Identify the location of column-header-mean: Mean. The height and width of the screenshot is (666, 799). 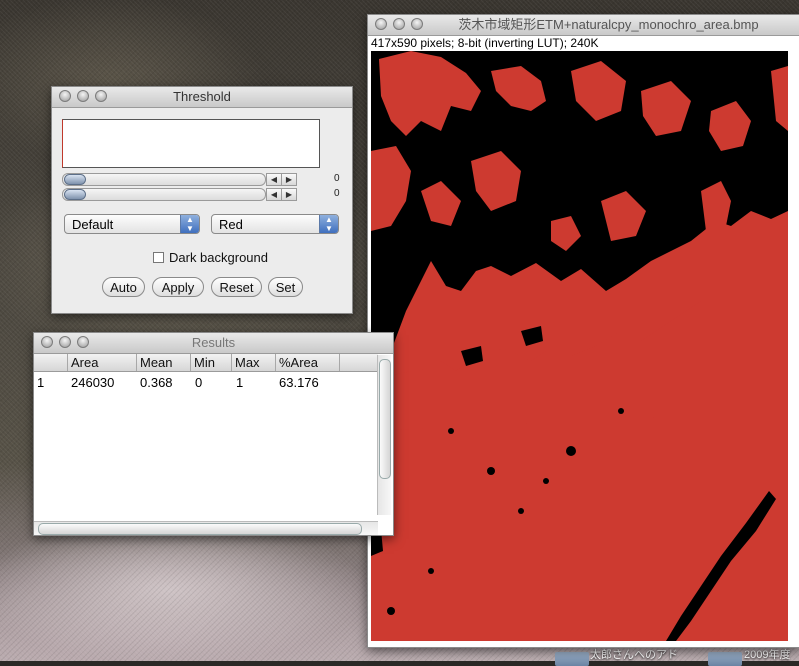
(164, 362).